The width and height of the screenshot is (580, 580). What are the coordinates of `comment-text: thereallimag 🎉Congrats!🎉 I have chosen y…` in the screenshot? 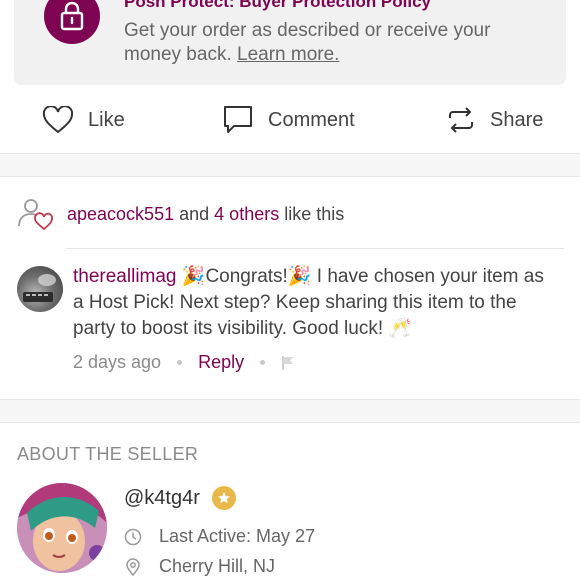 It's located at (313, 303).